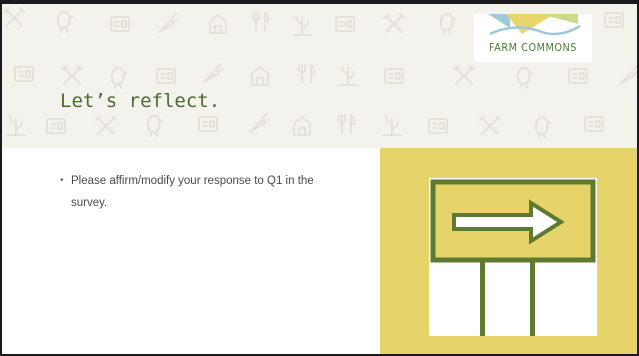 Image resolution: width=639 pixels, height=356 pixels. What do you see at coordinates (533, 38) in the screenshot?
I see `farm-commons-logo: FARM COMMONS` at bounding box center [533, 38].